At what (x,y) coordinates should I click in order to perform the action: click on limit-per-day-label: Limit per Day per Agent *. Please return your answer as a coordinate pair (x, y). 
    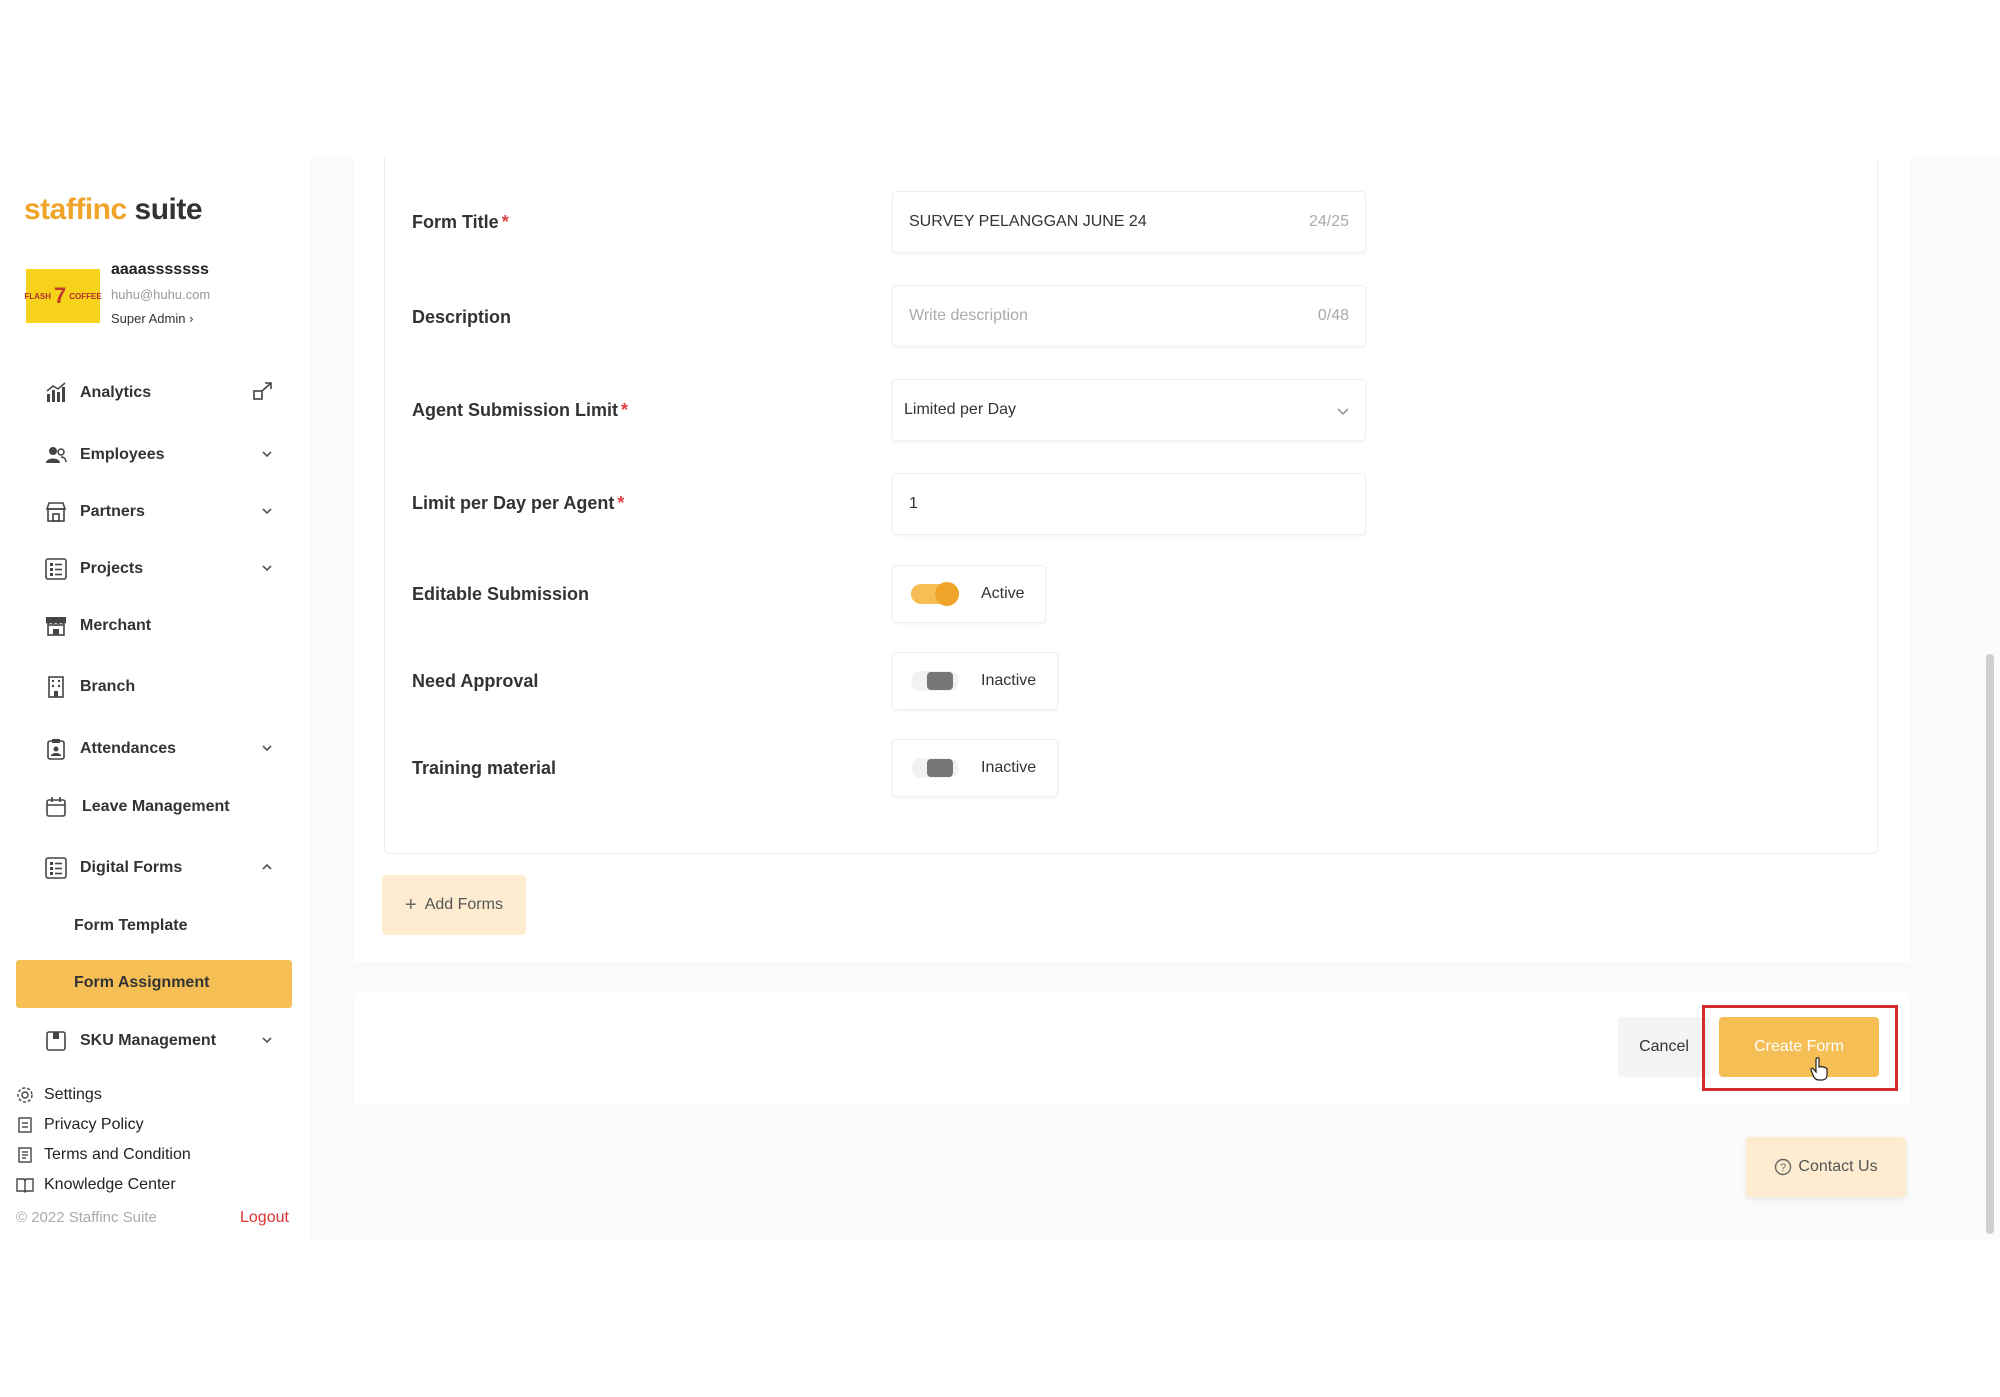
    Looking at the image, I should click on (518, 503).